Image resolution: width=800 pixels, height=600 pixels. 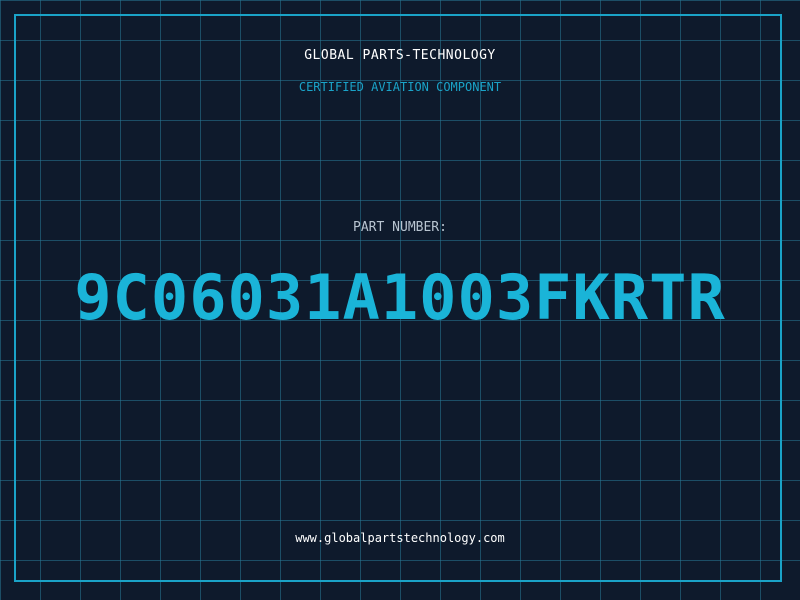 What do you see at coordinates (400, 227) in the screenshot?
I see `part-number-label: PART NUMBER:` at bounding box center [400, 227].